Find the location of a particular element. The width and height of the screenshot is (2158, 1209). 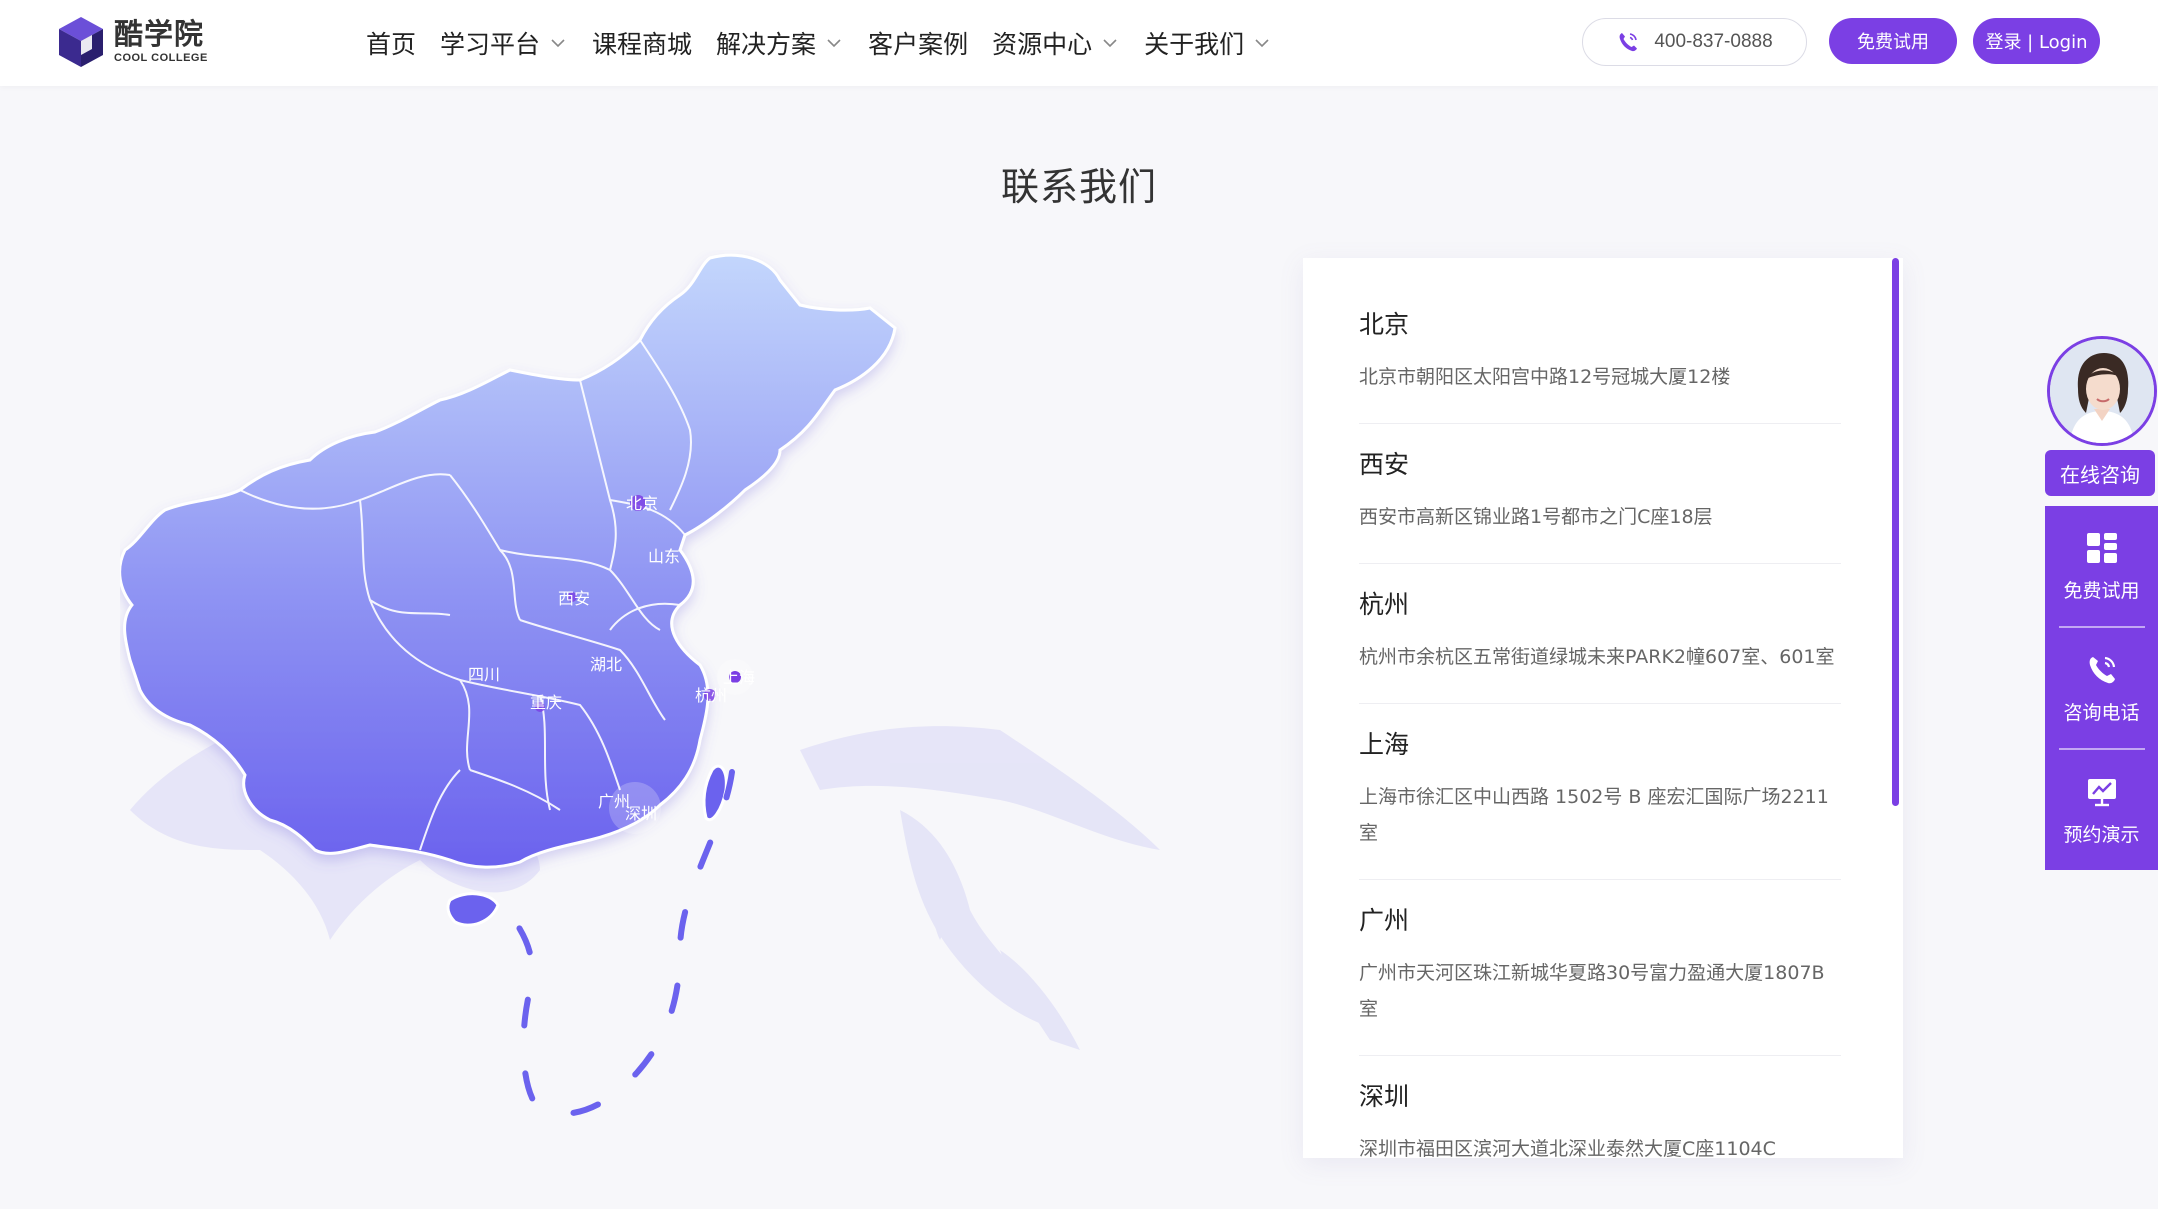

nav-item-resources: 资源中心 is located at coordinates (1056, 43).